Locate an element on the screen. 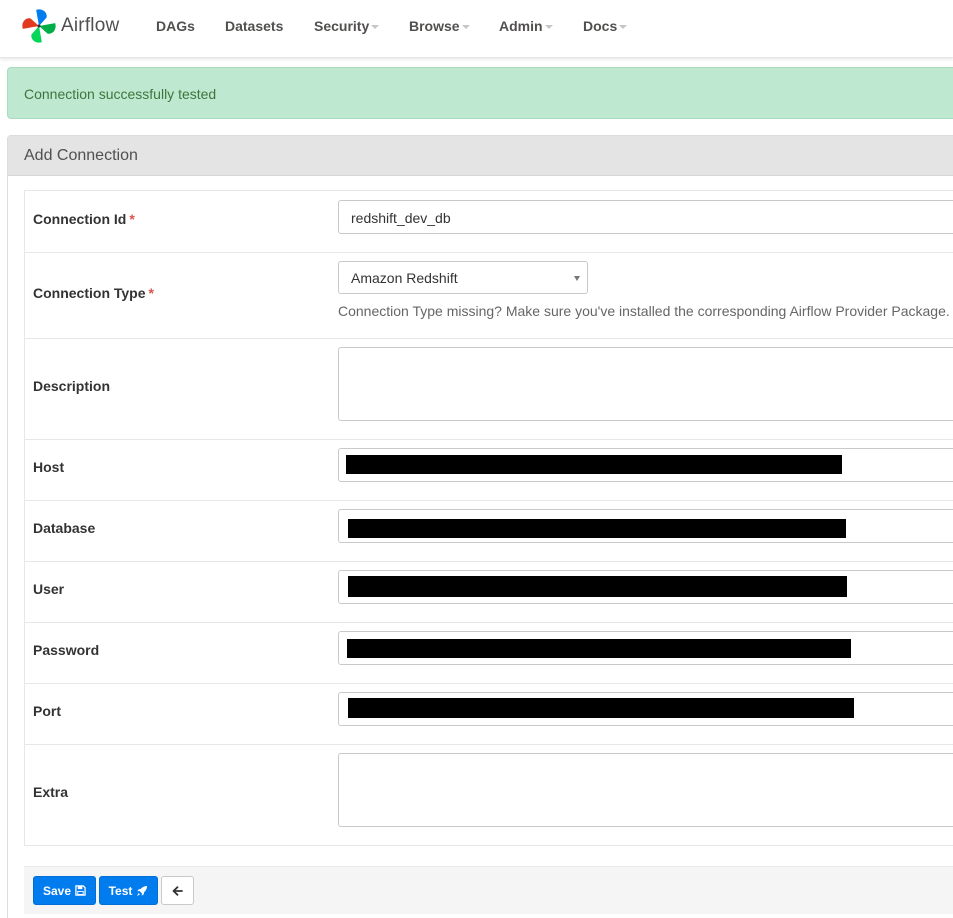  brand-name: Airflow is located at coordinates (90, 25).